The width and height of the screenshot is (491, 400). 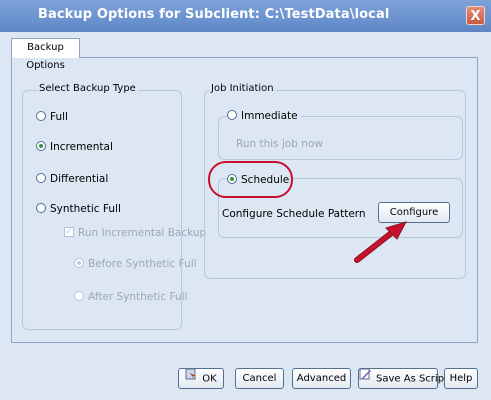 What do you see at coordinates (85, 209) in the screenshot?
I see `radio-synthetic-full-label: Synthetic Full` at bounding box center [85, 209].